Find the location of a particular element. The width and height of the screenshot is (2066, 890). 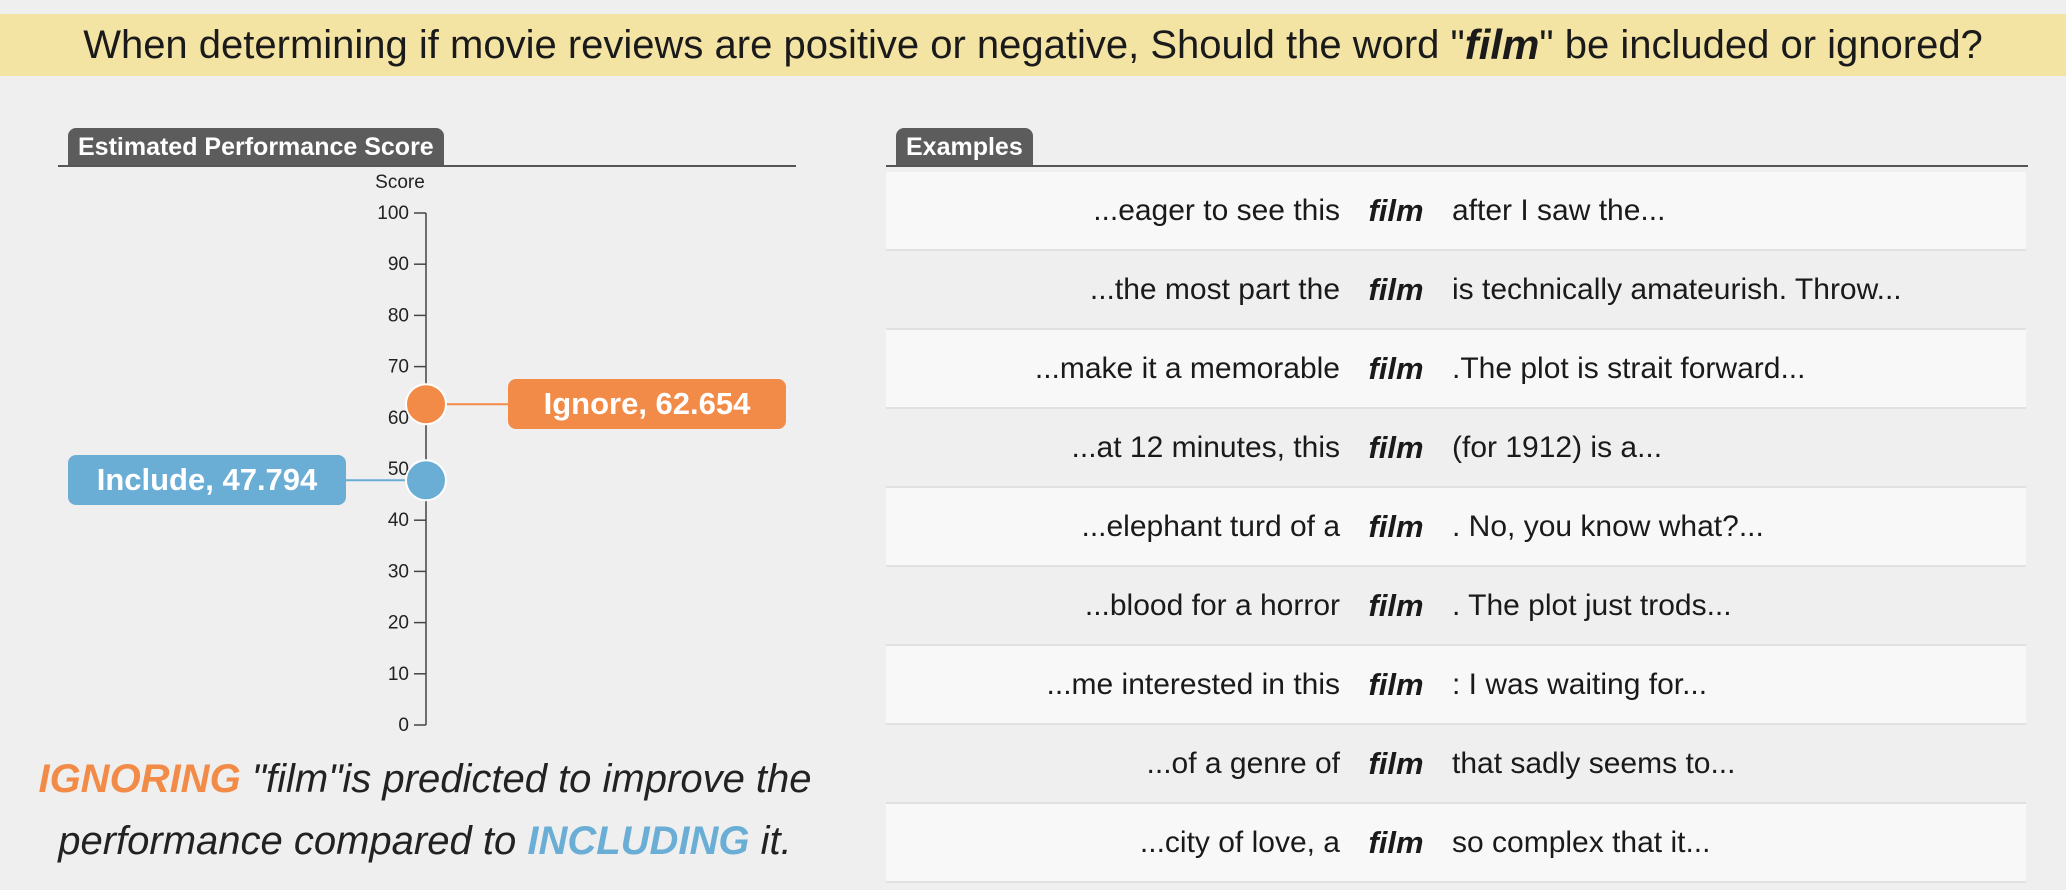

point-ignore is located at coordinates (426, 404).